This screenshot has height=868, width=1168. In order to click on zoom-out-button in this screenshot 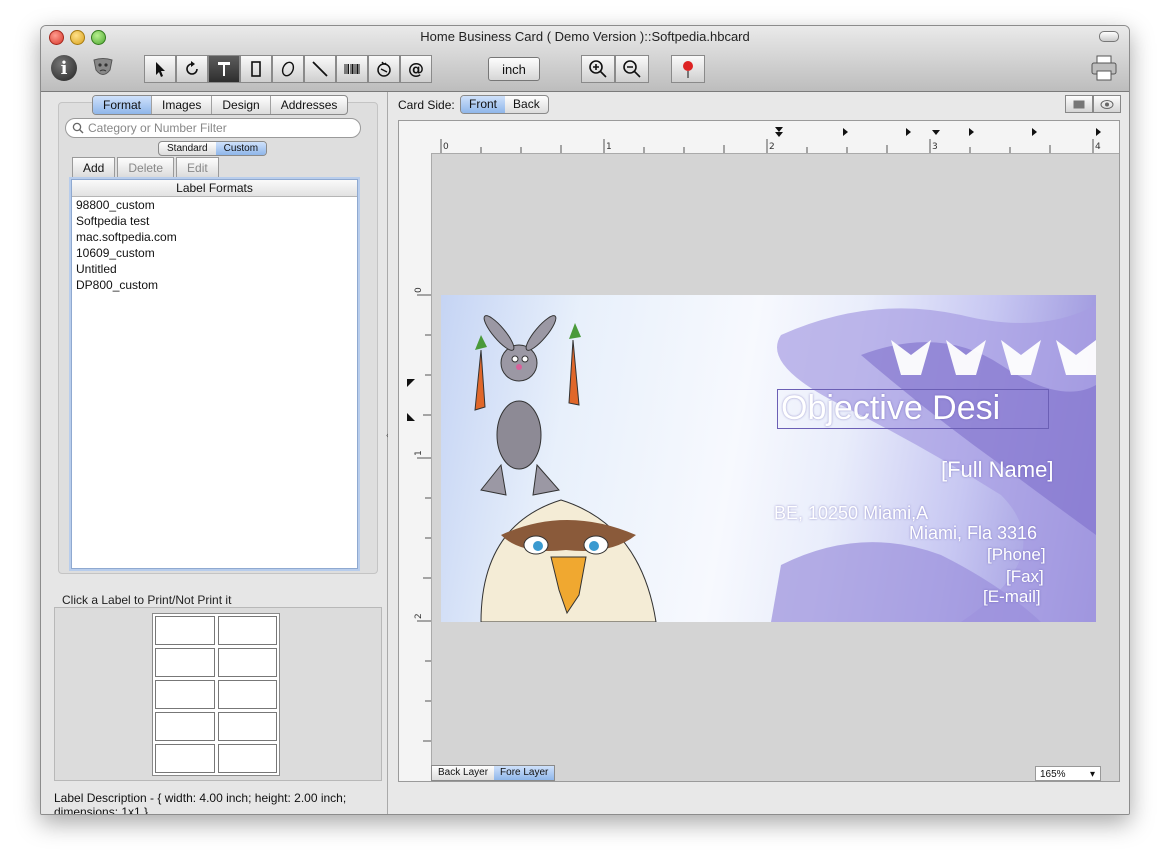, I will do `click(632, 69)`.